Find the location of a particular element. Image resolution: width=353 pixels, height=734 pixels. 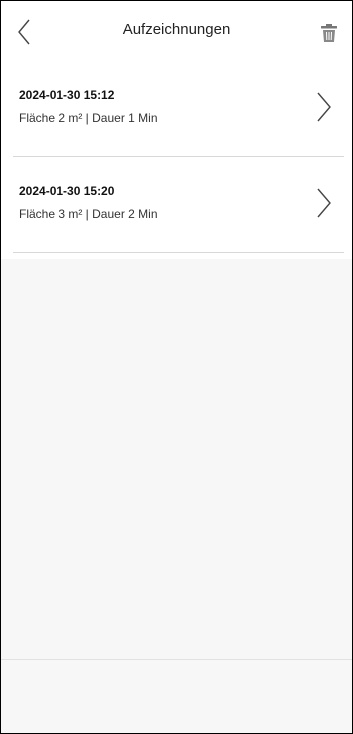

page-title: Aufzeichnungen is located at coordinates (176, 29).